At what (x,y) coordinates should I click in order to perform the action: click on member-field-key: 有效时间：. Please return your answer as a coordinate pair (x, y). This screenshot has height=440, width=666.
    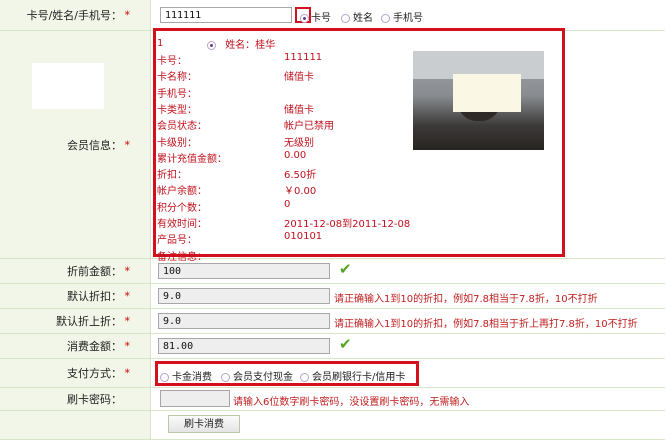
    Looking at the image, I should click on (182, 224).